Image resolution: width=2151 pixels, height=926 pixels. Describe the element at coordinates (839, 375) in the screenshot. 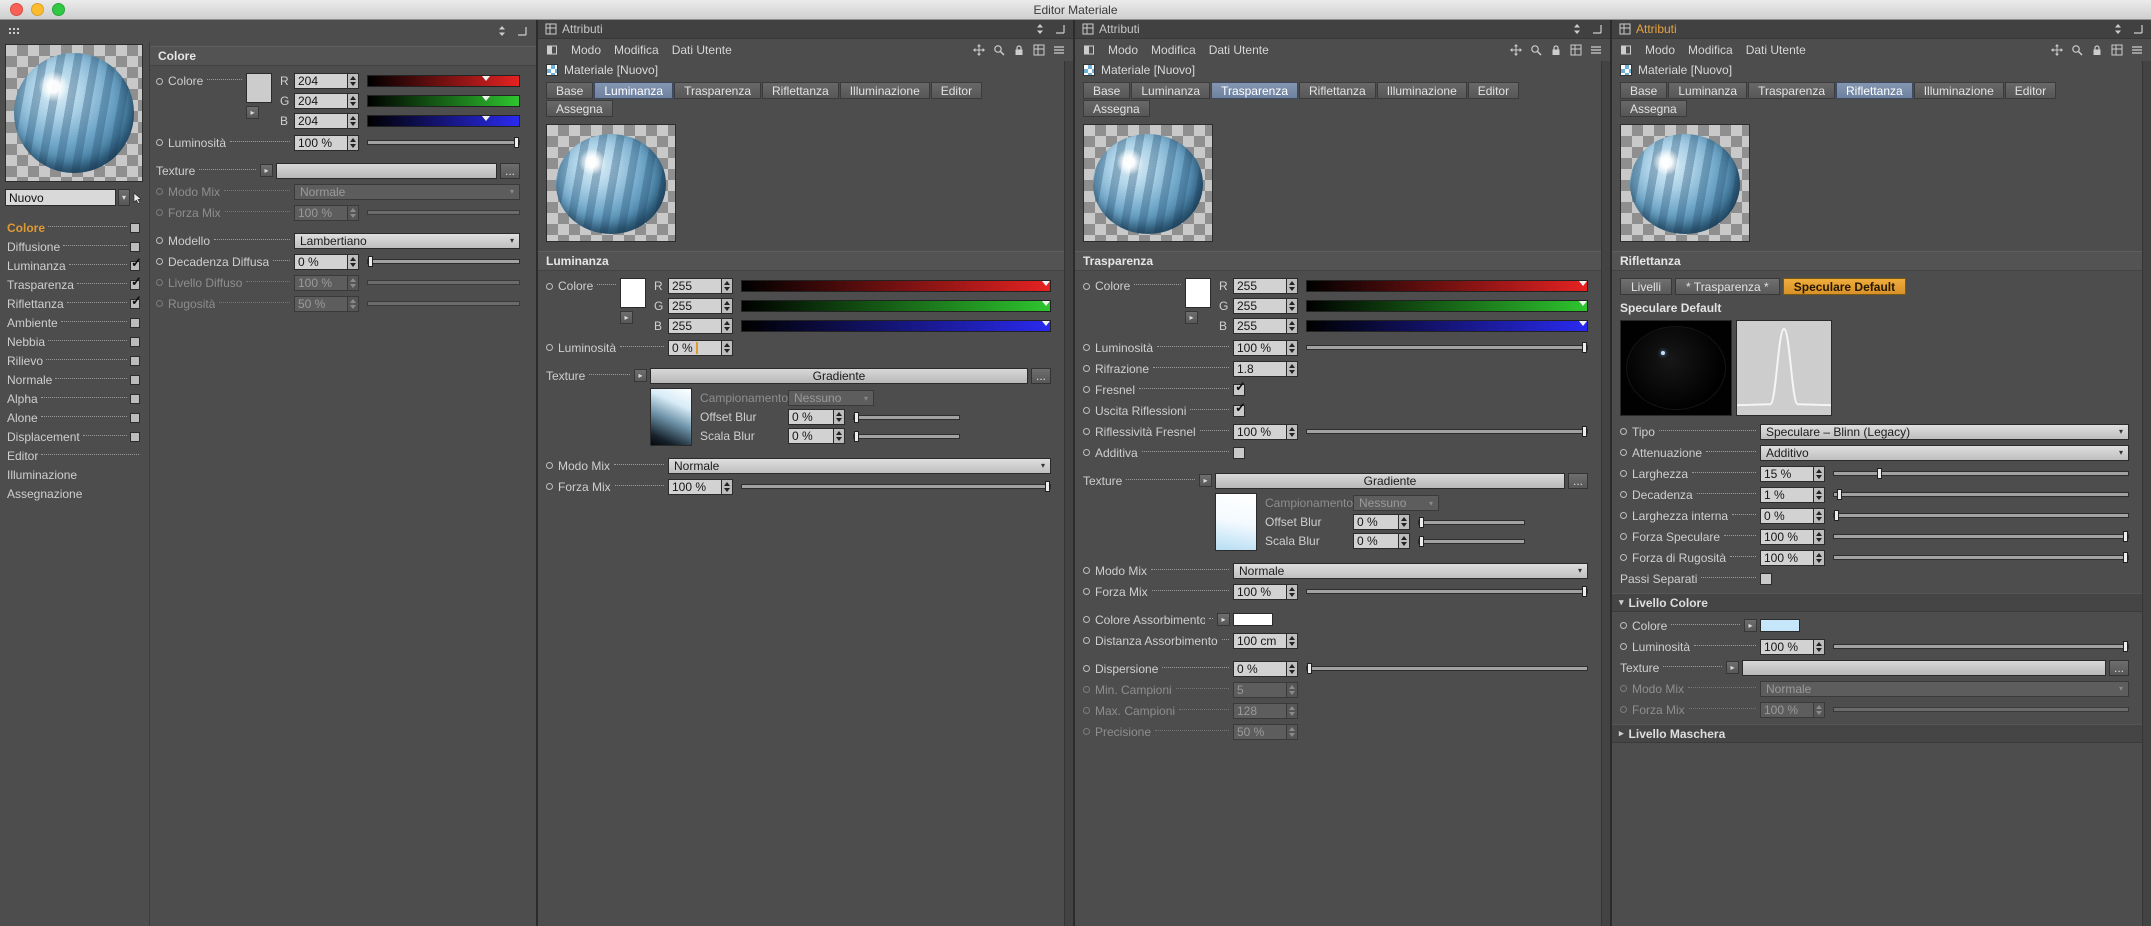

I see `texture-button: Gradiente` at that location.